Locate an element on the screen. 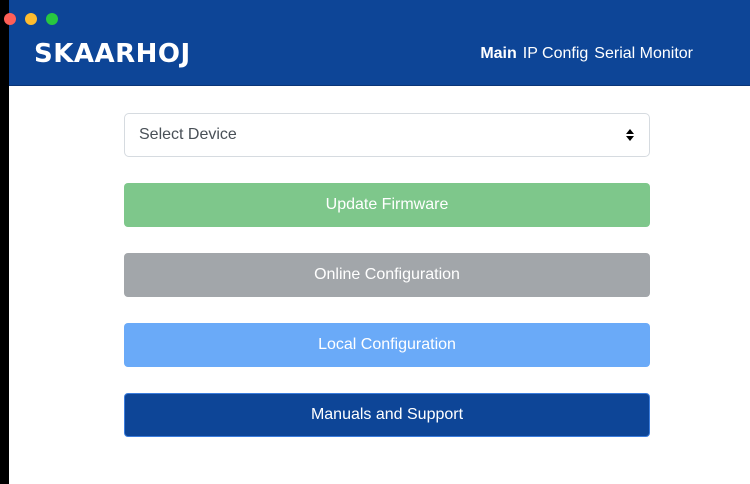 This screenshot has height=484, width=750. device-select-value: Select Device is located at coordinates (188, 134).